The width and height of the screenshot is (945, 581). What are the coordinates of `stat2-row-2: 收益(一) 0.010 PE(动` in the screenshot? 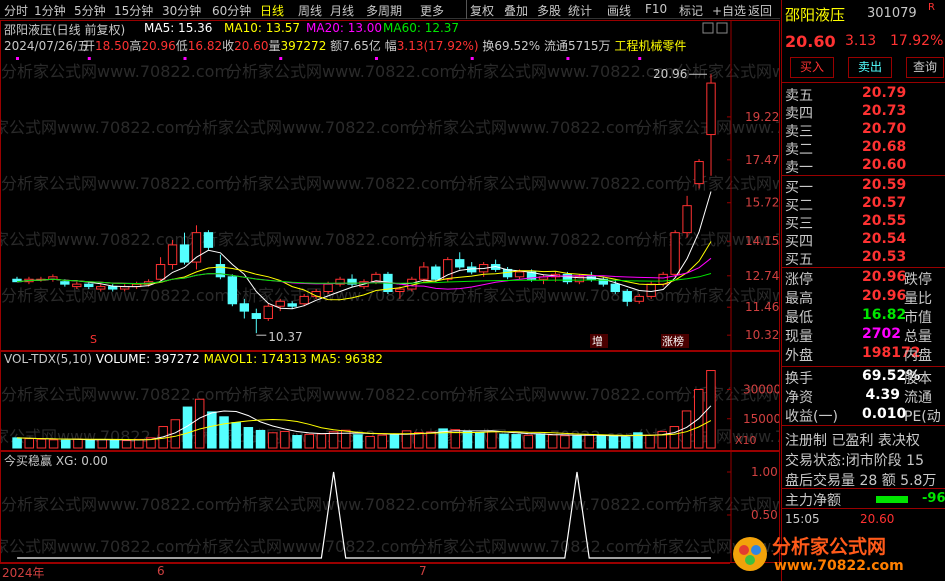 It's located at (863, 415).